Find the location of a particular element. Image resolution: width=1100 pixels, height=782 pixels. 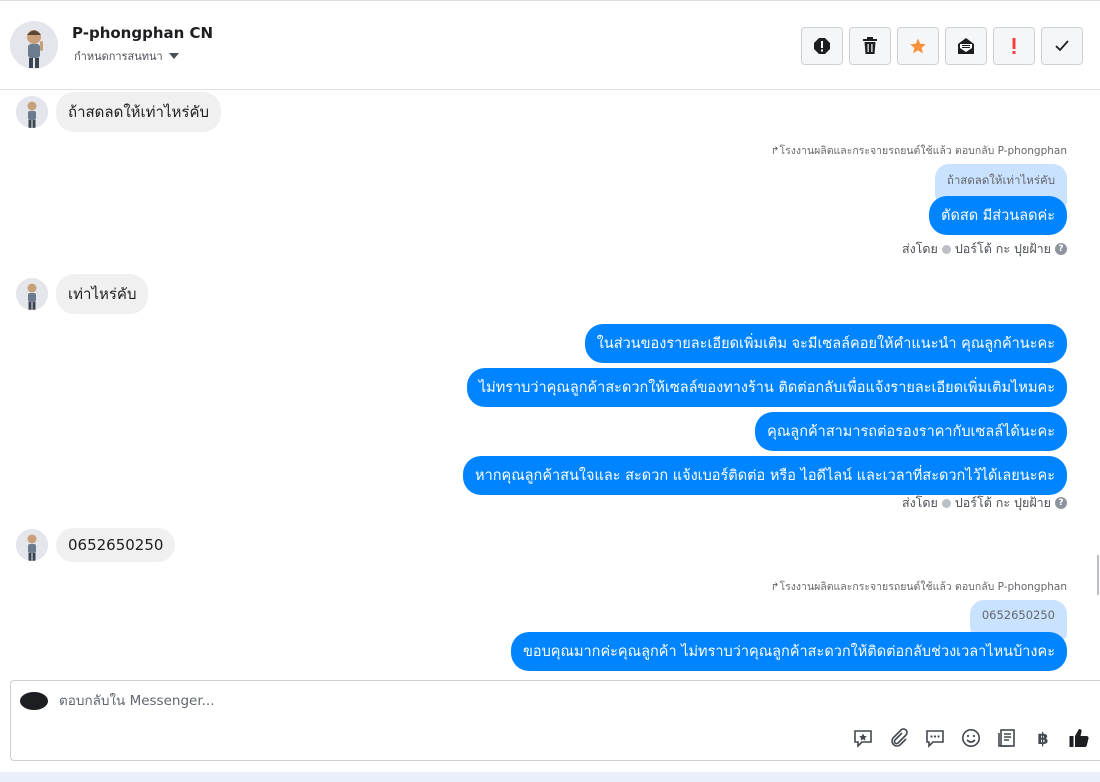

emoji-icon is located at coordinates (971, 738).